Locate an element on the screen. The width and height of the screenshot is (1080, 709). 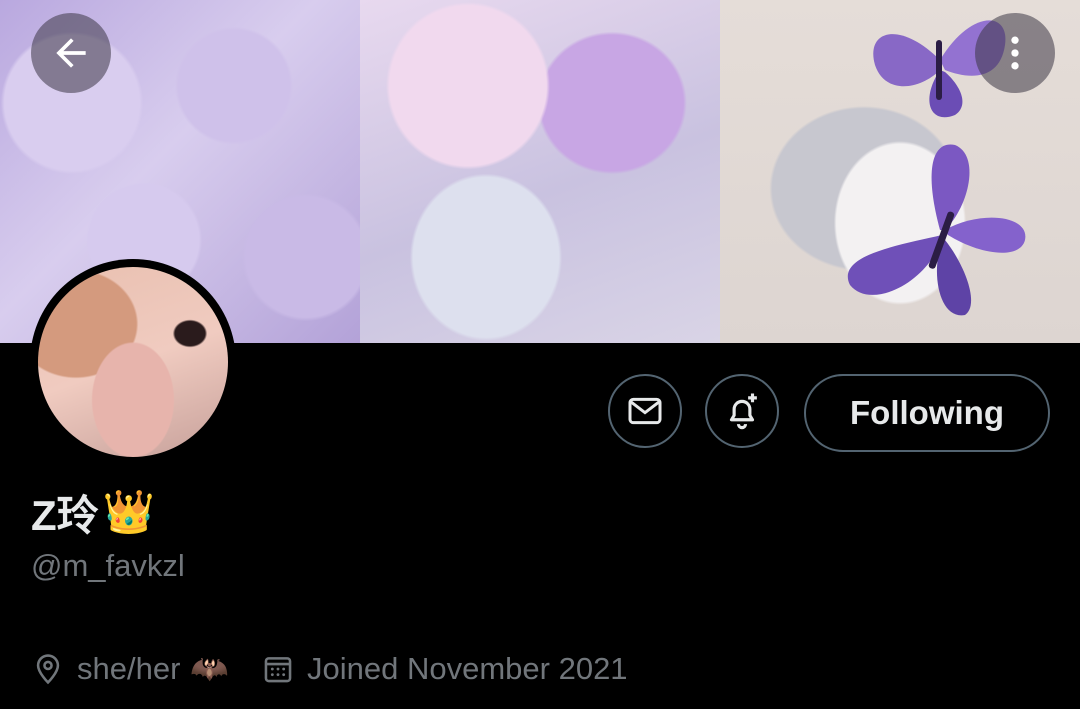
mail-icon is located at coordinates (645, 411).